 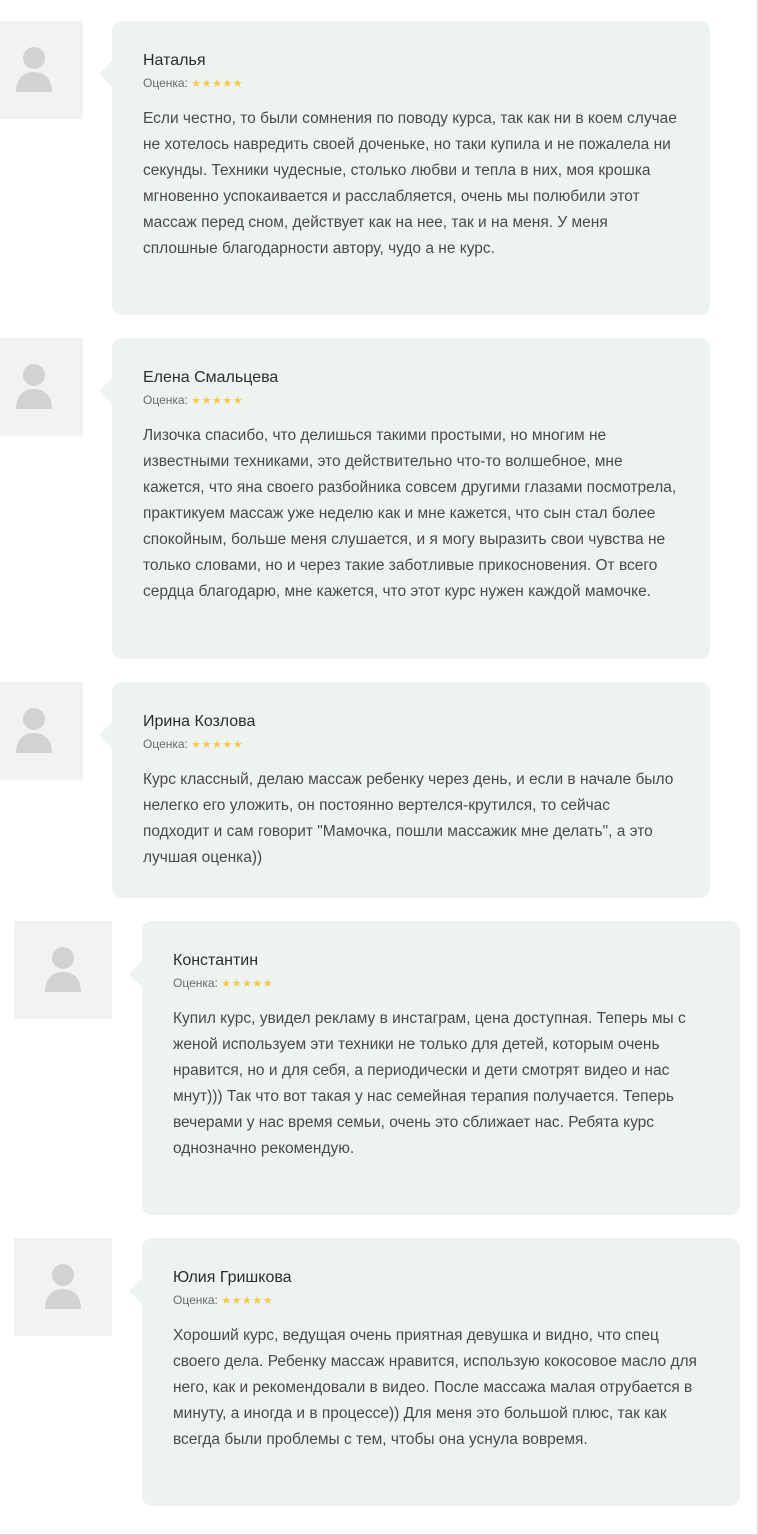 I want to click on reviewer-name: Наталья, so click(x=174, y=60).